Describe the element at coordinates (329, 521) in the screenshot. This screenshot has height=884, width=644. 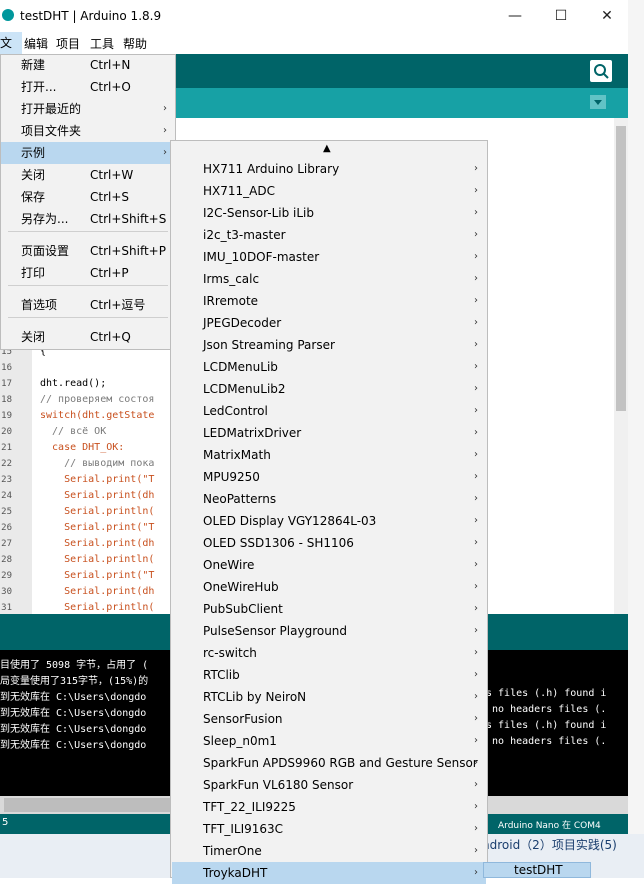
I see `example-library-item: OLED Display VGY12864L-03 ›` at that location.